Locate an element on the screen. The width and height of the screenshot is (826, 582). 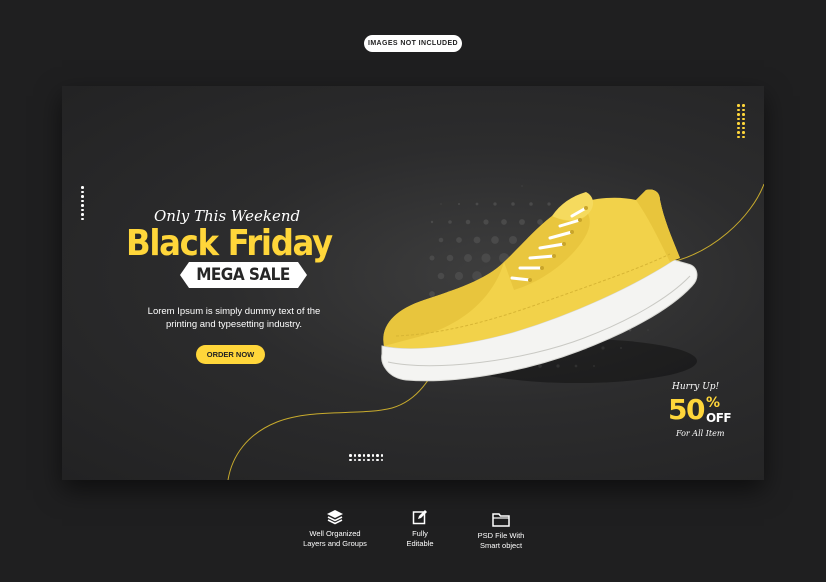
headline: Black Friday is located at coordinates (229, 243).